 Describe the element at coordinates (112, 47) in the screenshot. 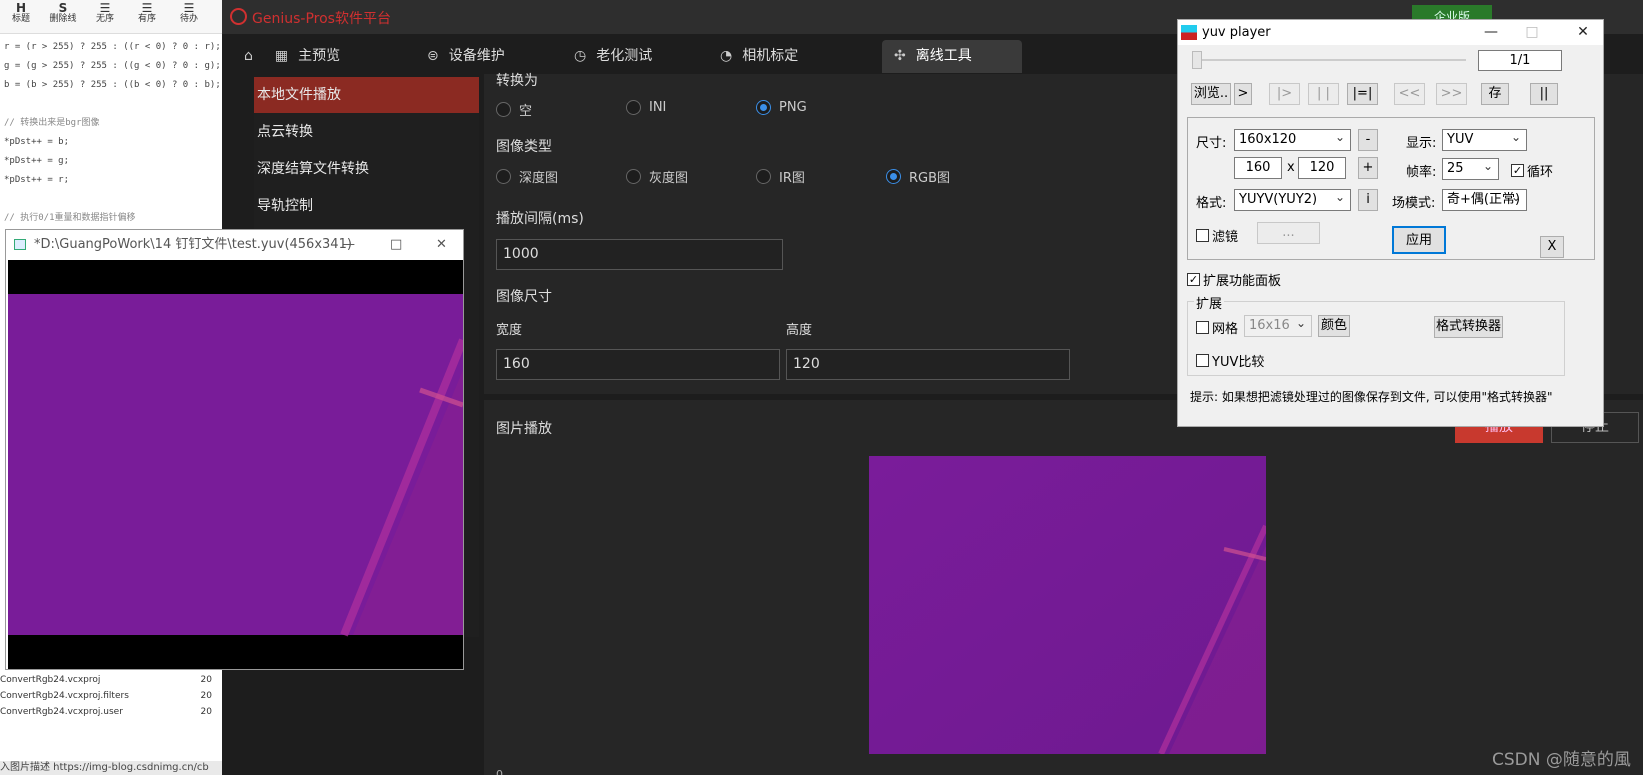

I see `code-line: r = (r > 255) ? 255 : ((r < 0) ? 0 : r);` at that location.